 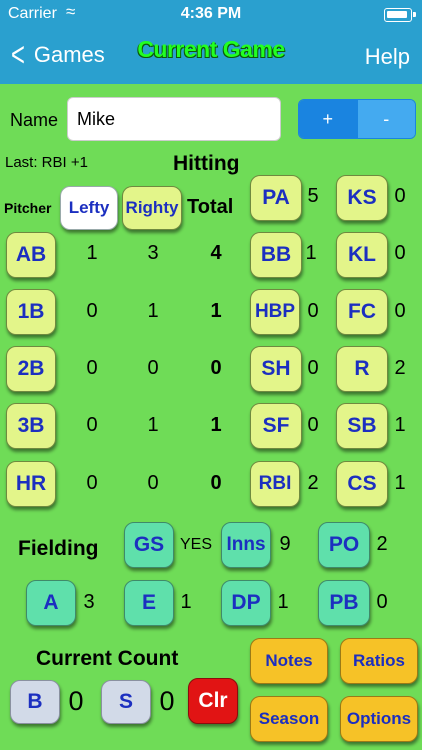 I want to click on help-button: Help, so click(x=387, y=57).